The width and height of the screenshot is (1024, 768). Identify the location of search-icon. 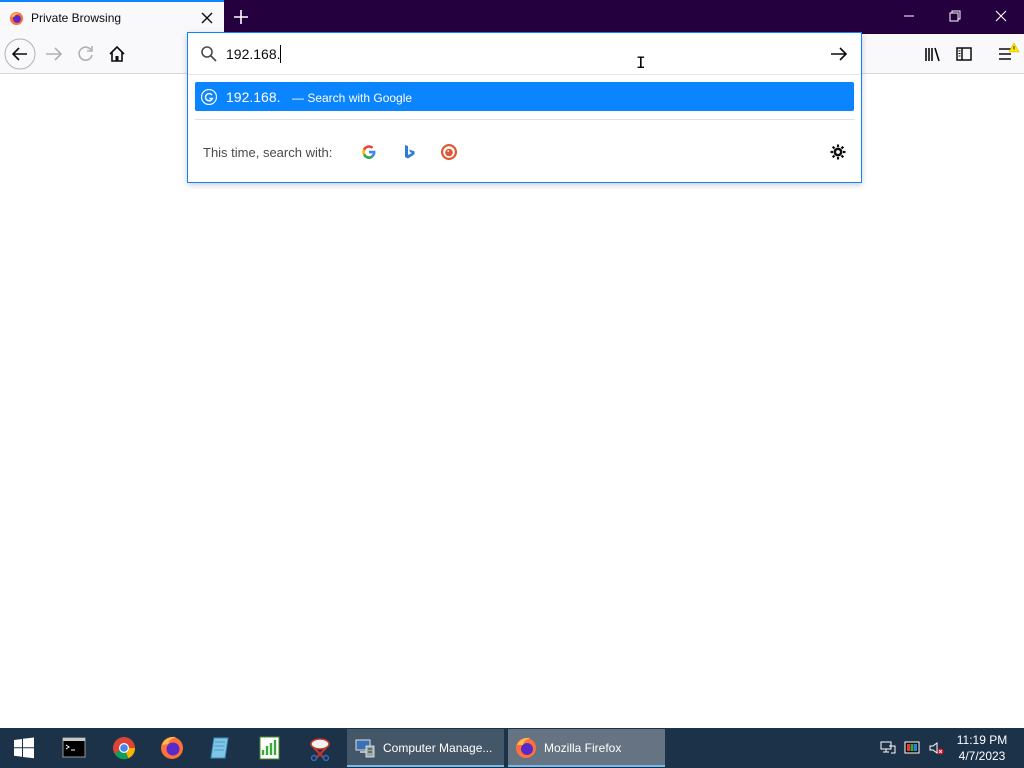
(209, 54).